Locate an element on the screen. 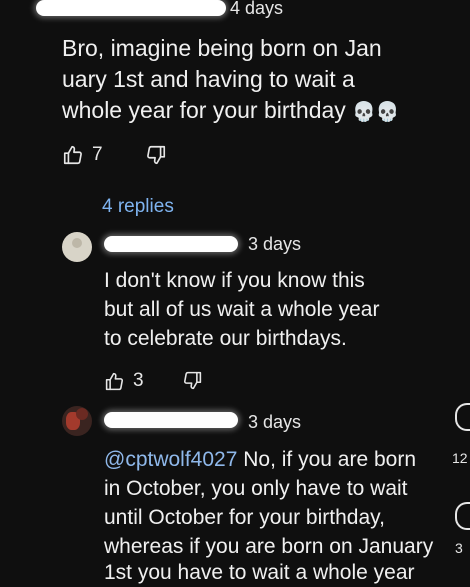 The width and height of the screenshot is (470, 587). replies-link: 4 replies is located at coordinates (138, 207).